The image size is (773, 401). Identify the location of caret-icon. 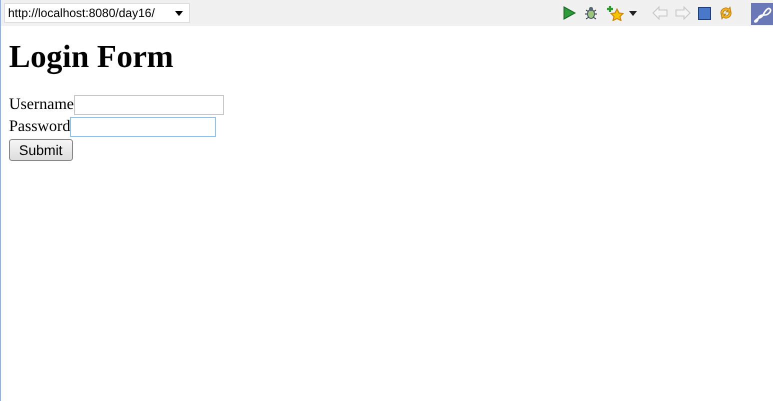
(633, 13).